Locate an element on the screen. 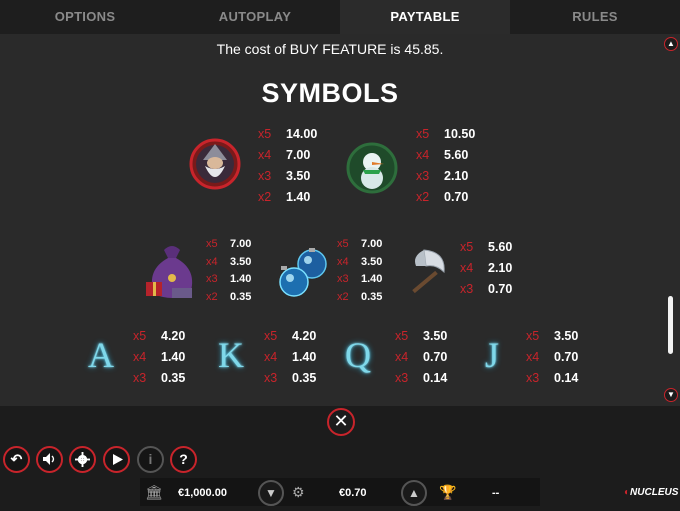 The width and height of the screenshot is (680, 511). bet-increase-button: ▲ is located at coordinates (414, 493).